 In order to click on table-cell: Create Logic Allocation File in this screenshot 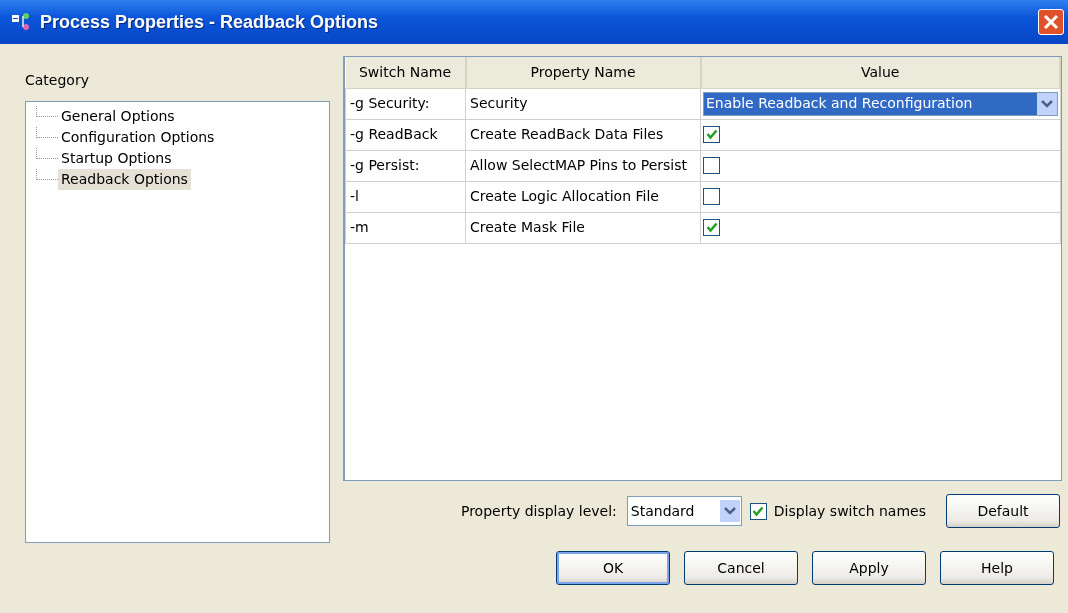, I will do `click(583, 196)`.